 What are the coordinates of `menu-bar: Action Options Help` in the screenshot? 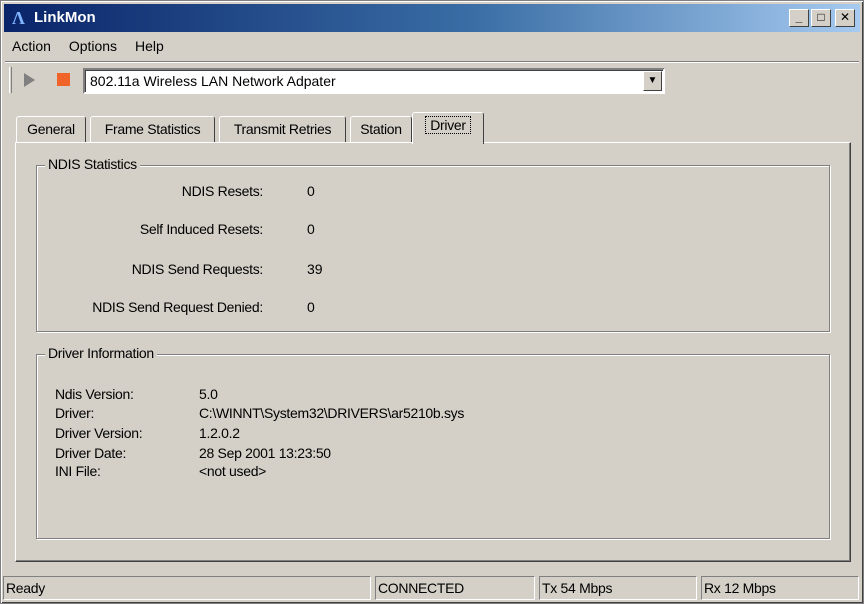 It's located at (88, 47).